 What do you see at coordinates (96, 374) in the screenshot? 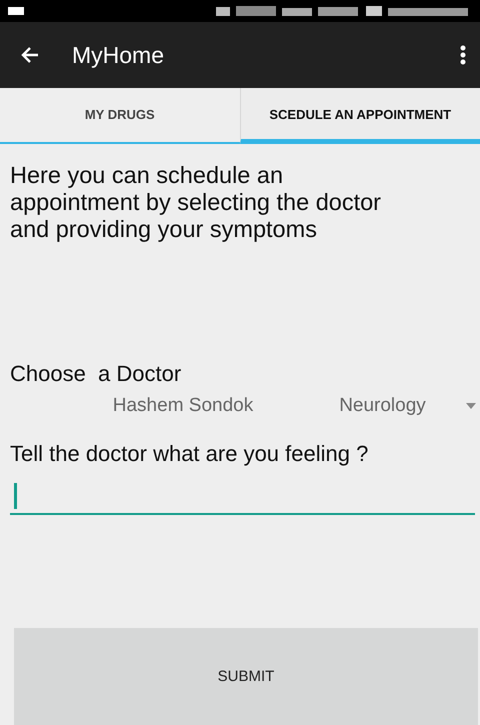
I see `doctor-label: Choose a Doctor` at bounding box center [96, 374].